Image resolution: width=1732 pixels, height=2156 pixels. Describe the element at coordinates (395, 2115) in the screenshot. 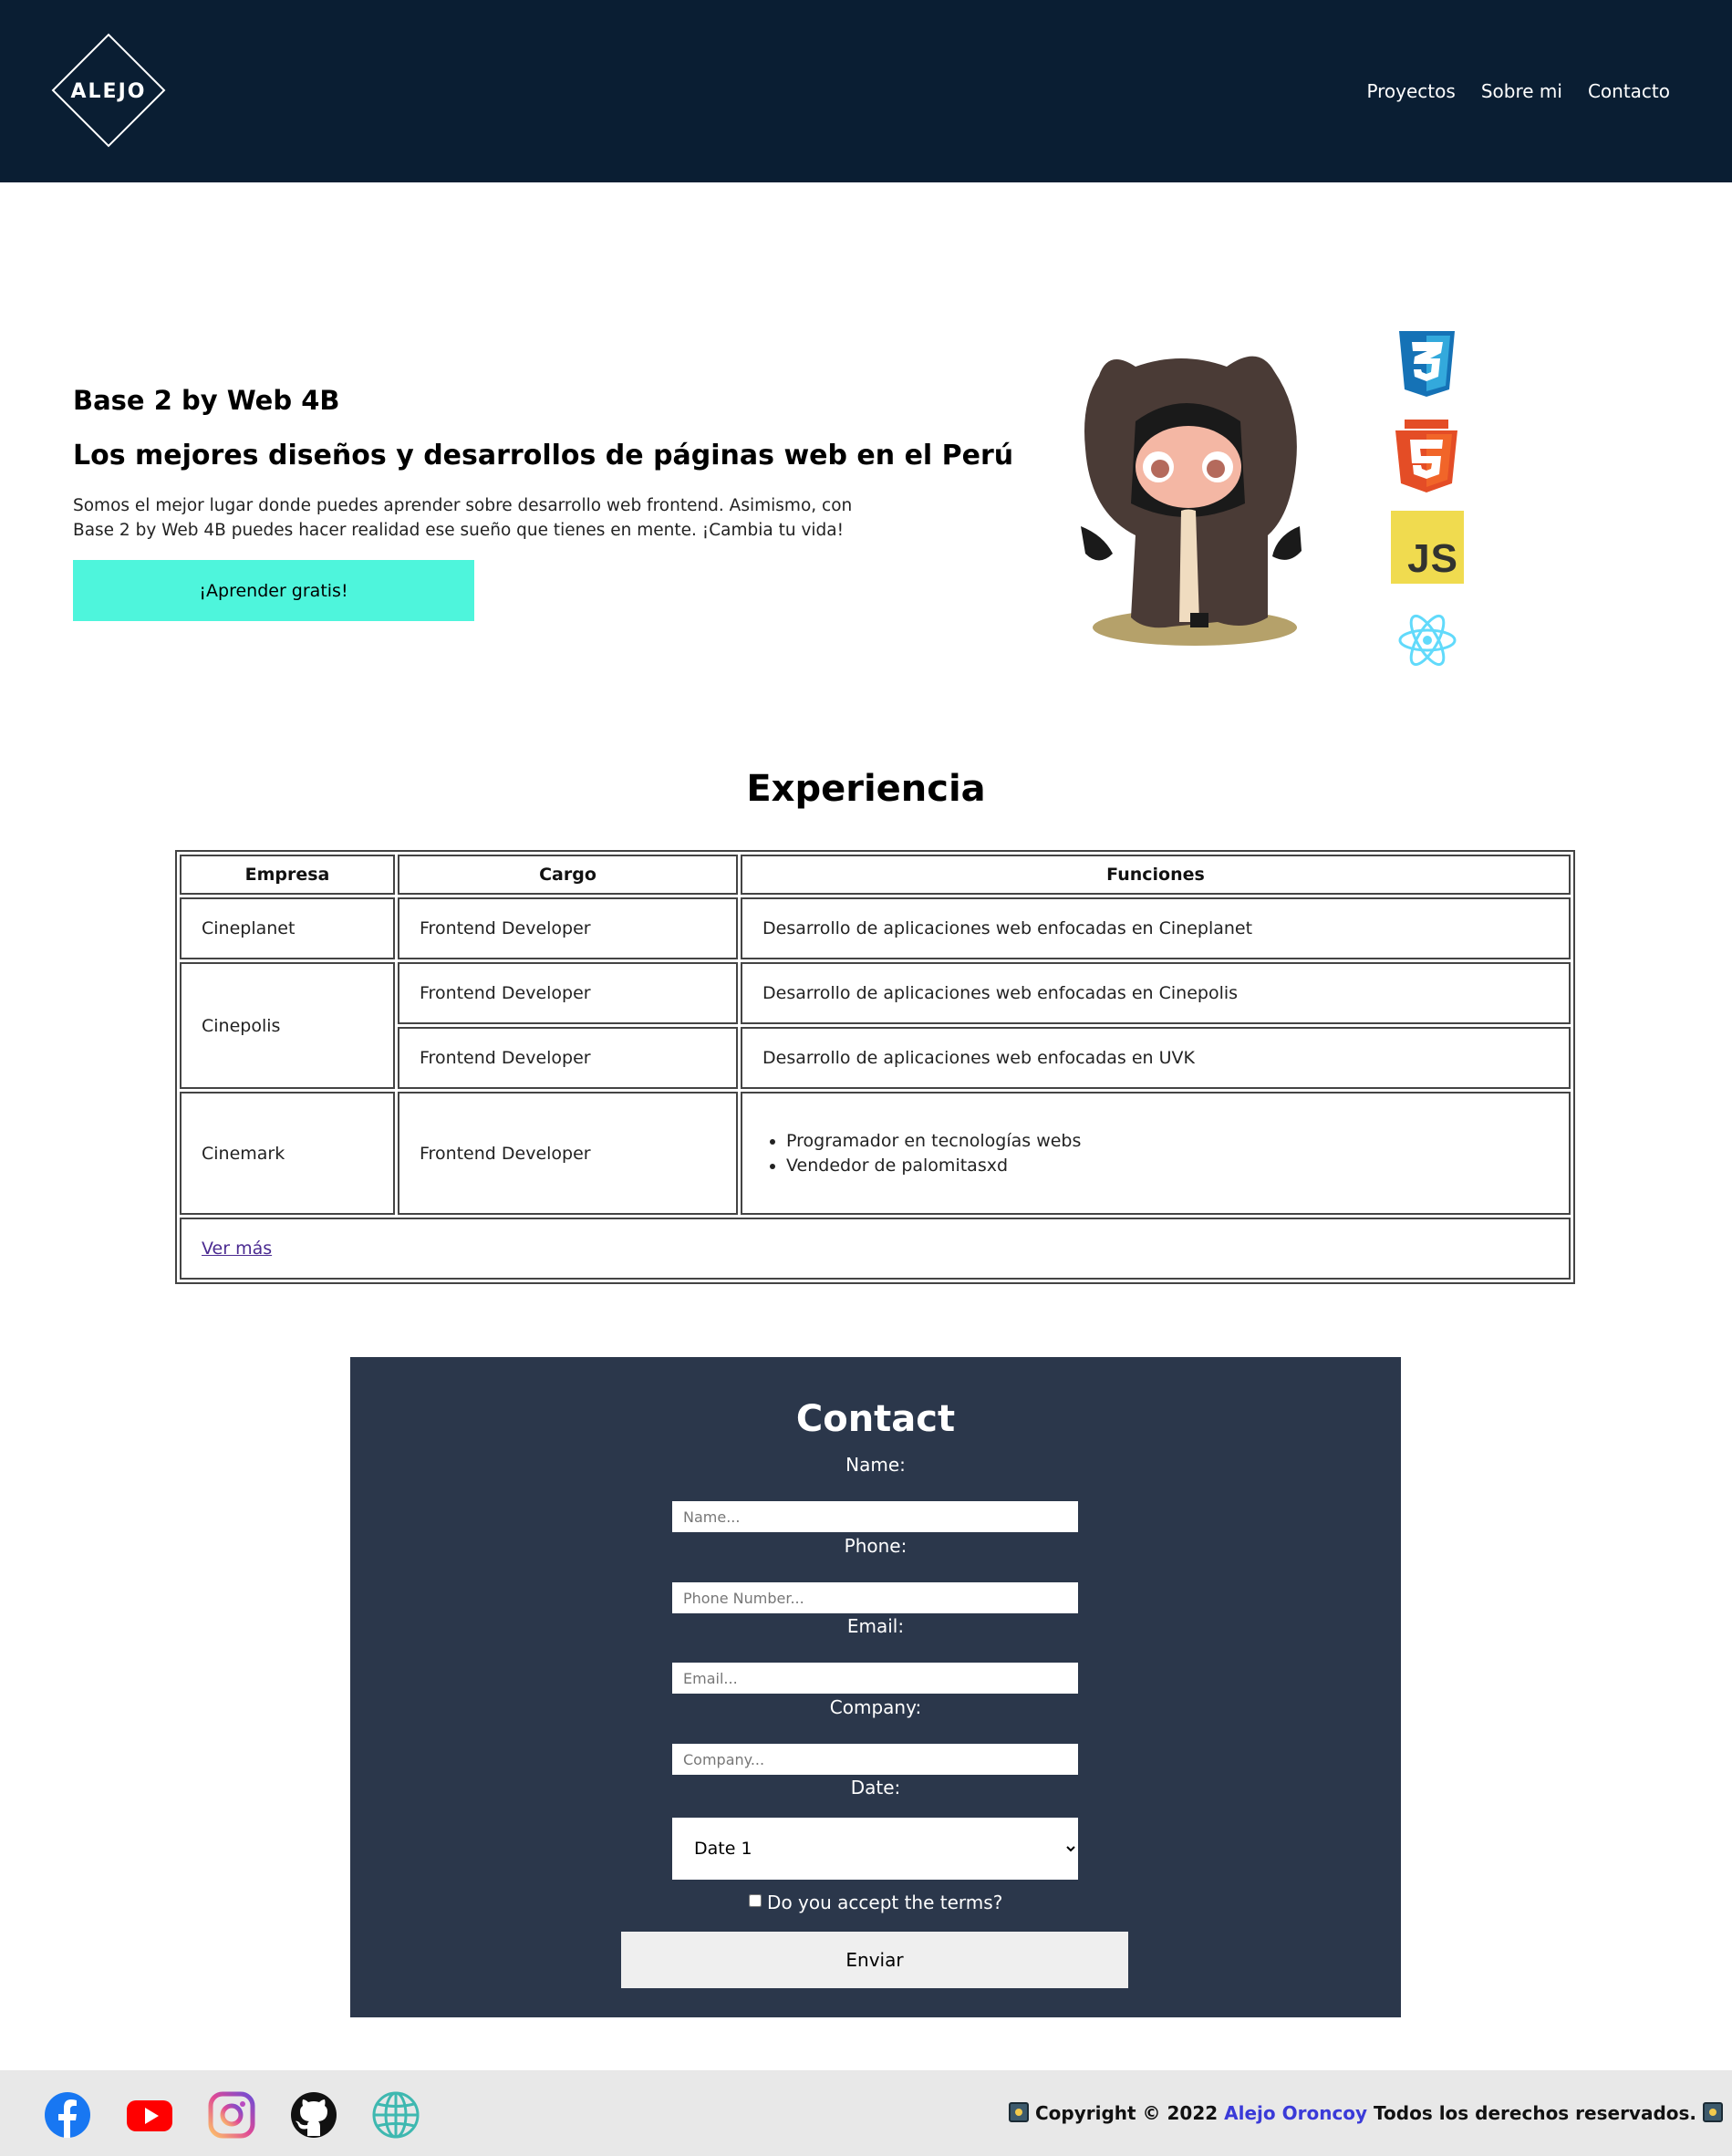

I see `globe-icon` at that location.